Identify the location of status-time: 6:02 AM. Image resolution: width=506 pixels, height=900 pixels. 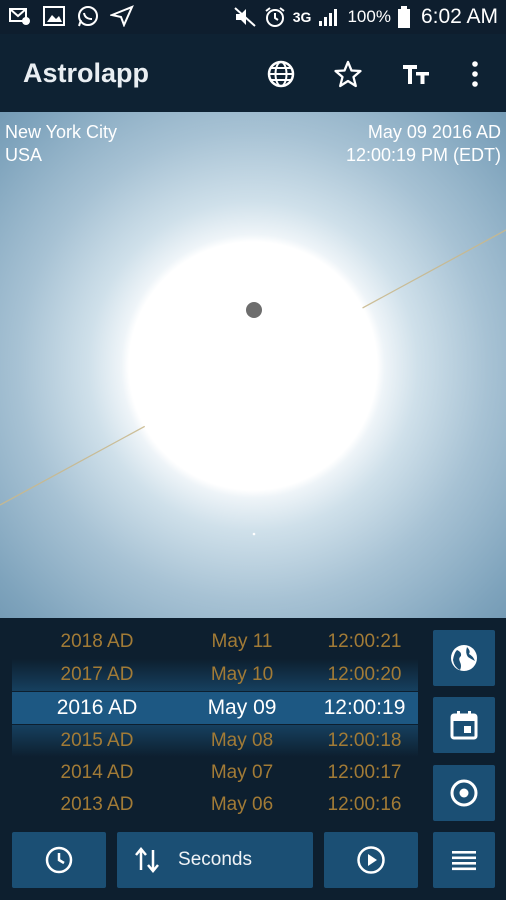
(459, 16).